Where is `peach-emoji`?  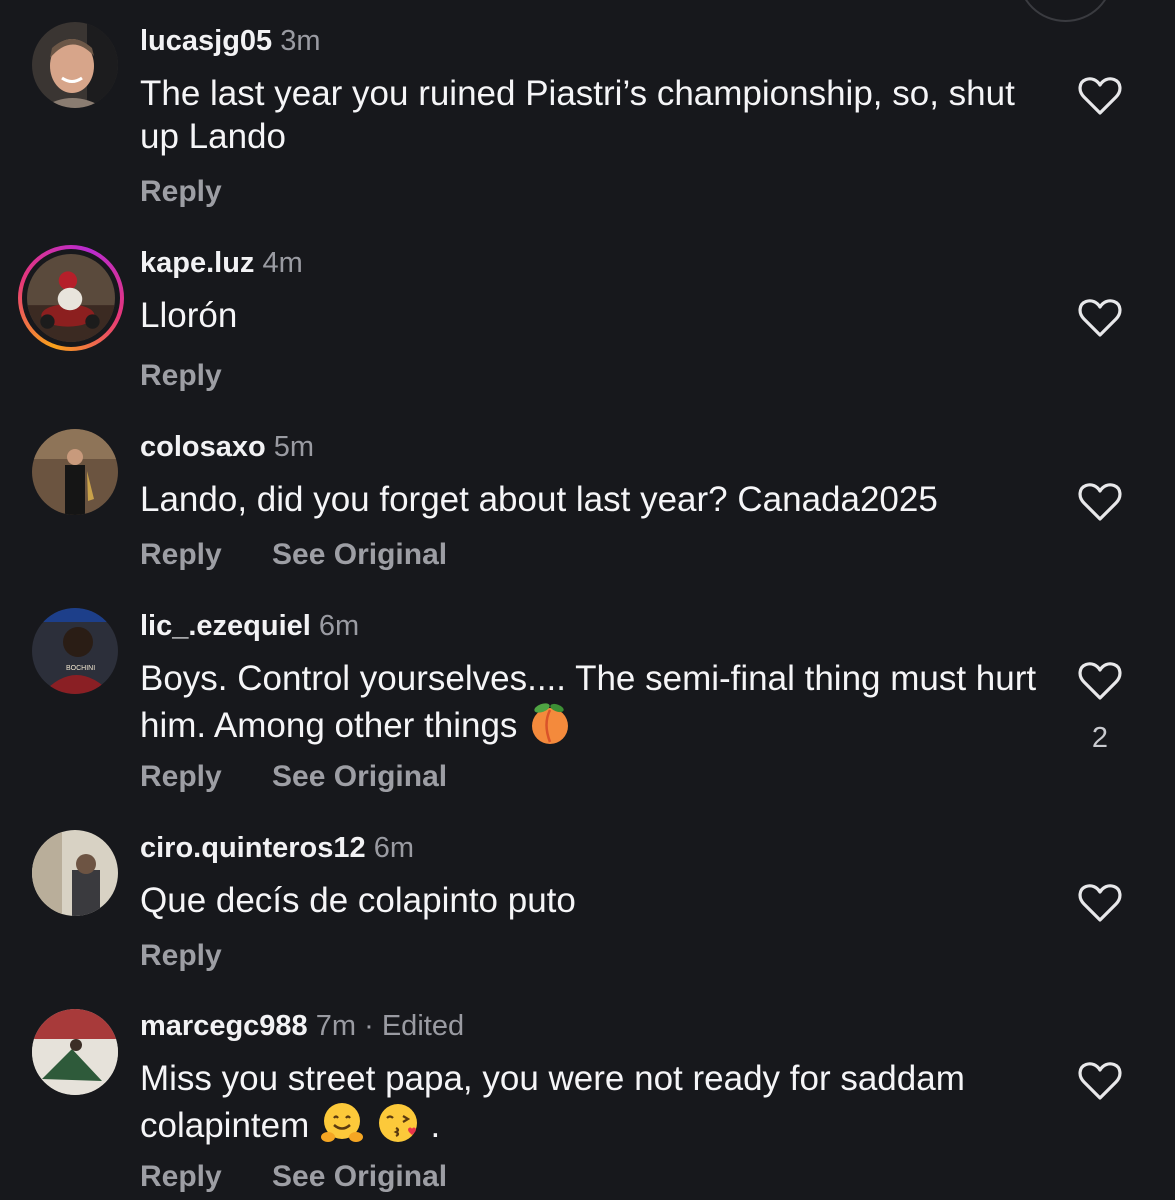
peach-emoji is located at coordinates (550, 723).